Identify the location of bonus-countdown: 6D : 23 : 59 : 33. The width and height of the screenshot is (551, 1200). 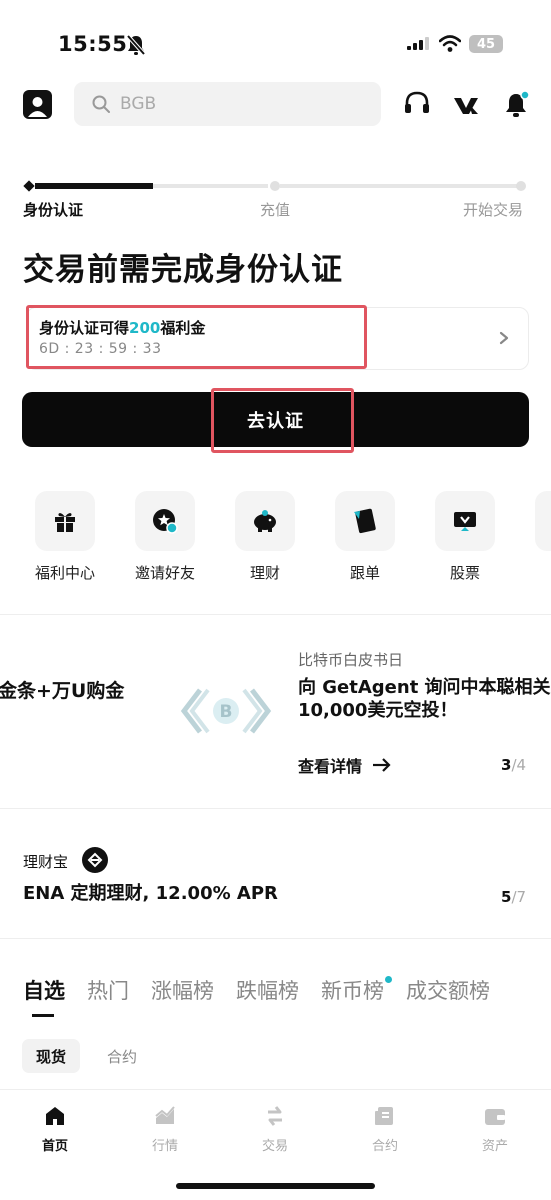
(100, 349).